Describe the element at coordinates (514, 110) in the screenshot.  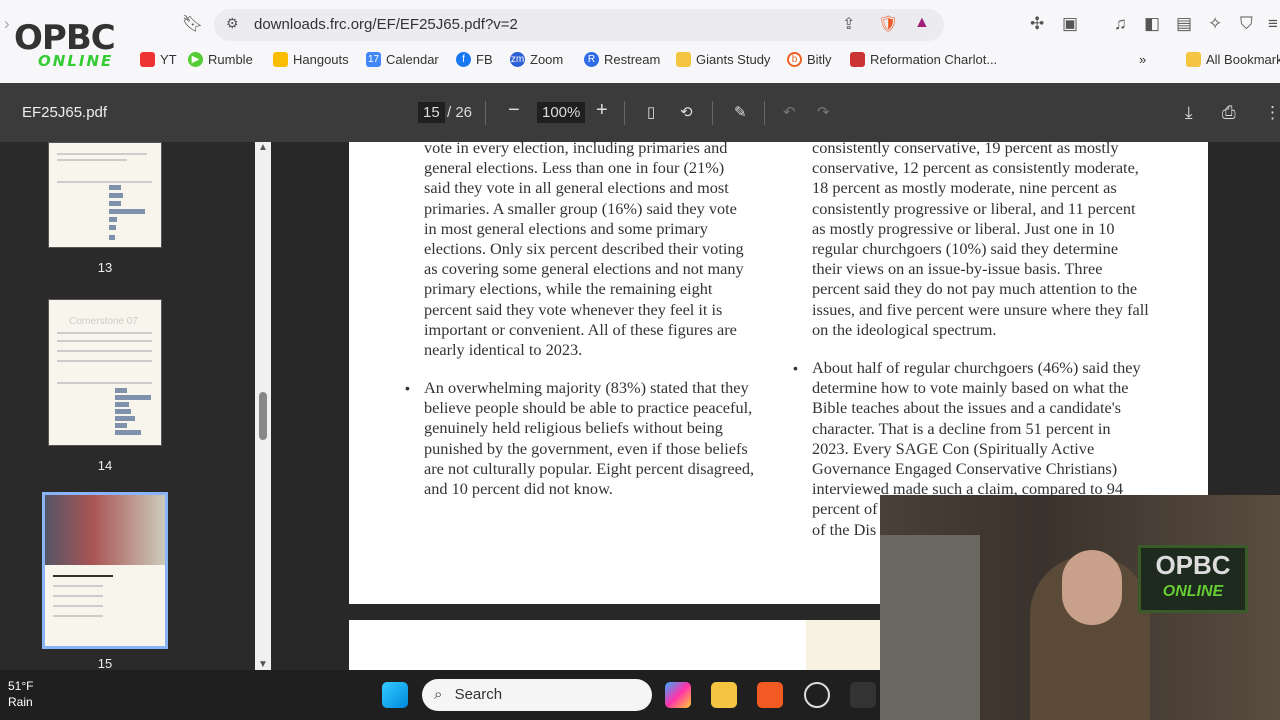
I see `zoom-out-button: −` at that location.